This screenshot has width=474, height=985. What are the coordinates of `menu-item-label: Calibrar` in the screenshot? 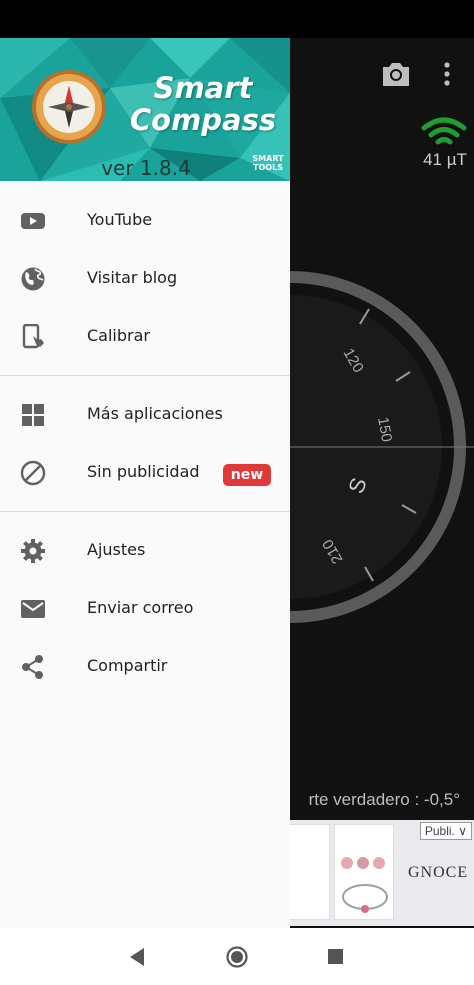 It's located at (118, 335).